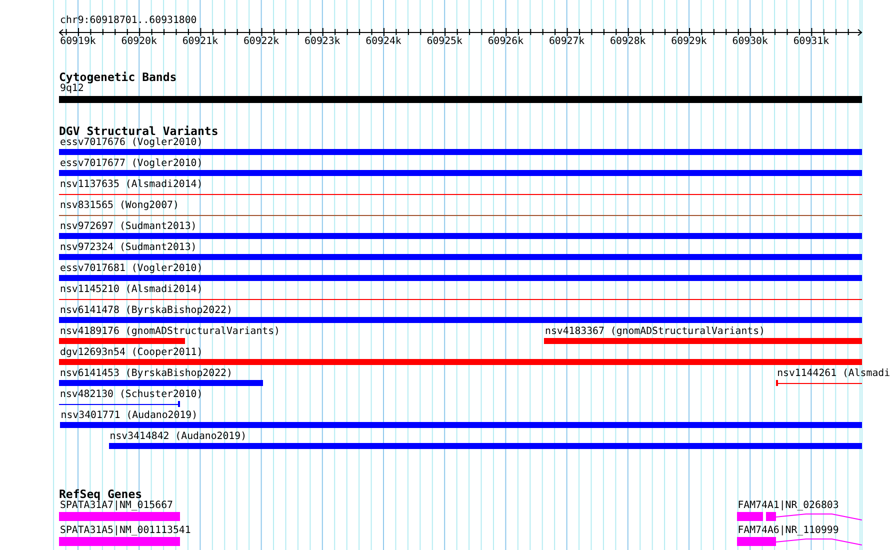  I want to click on feature-label: dgv12693n54 (Cooper2011), so click(131, 352).